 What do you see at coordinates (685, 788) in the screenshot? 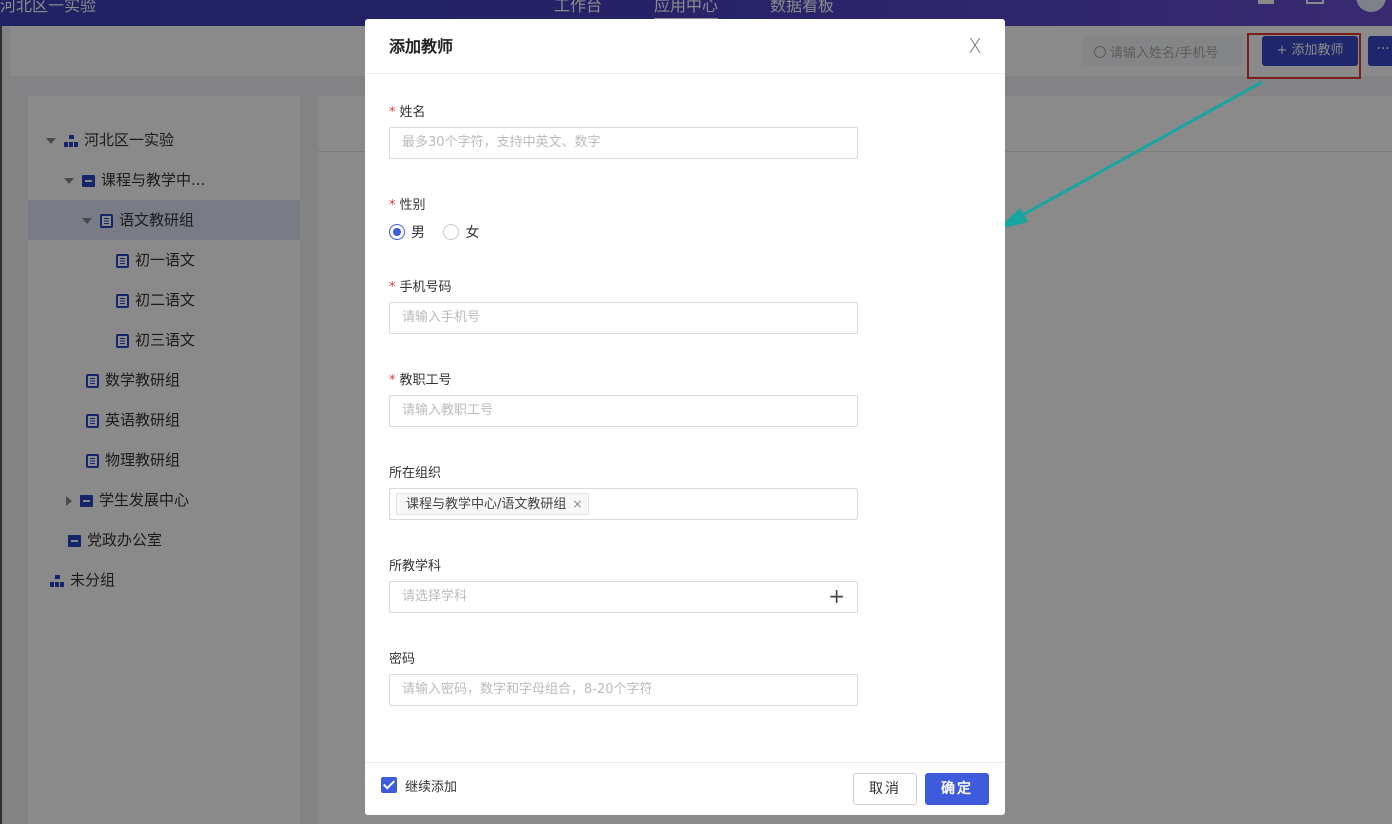
I see `dialog-footer: 继续添加 取消 确定` at bounding box center [685, 788].